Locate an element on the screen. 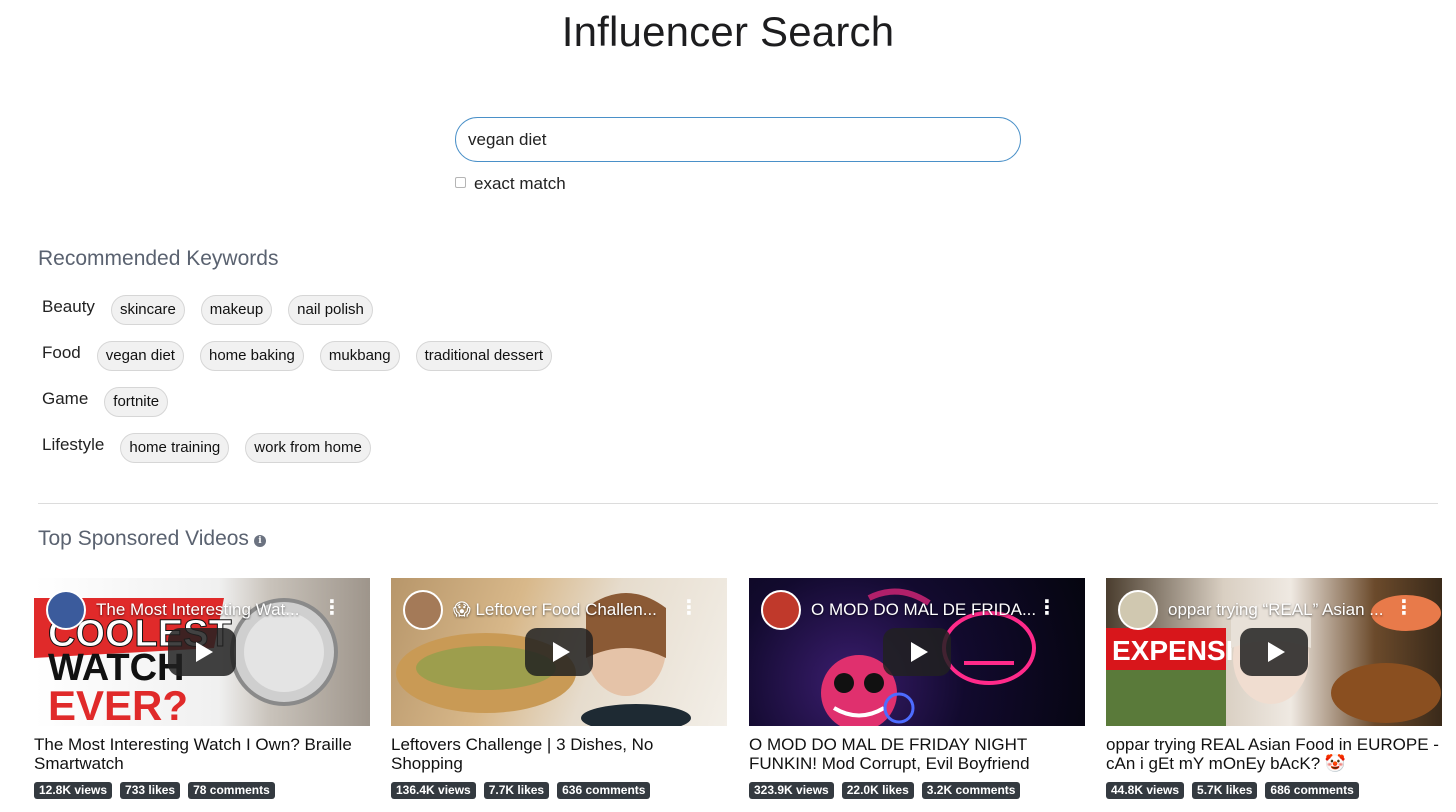  top-sponsored-videos-title: Top Sponsored Videos i is located at coordinates (152, 539).